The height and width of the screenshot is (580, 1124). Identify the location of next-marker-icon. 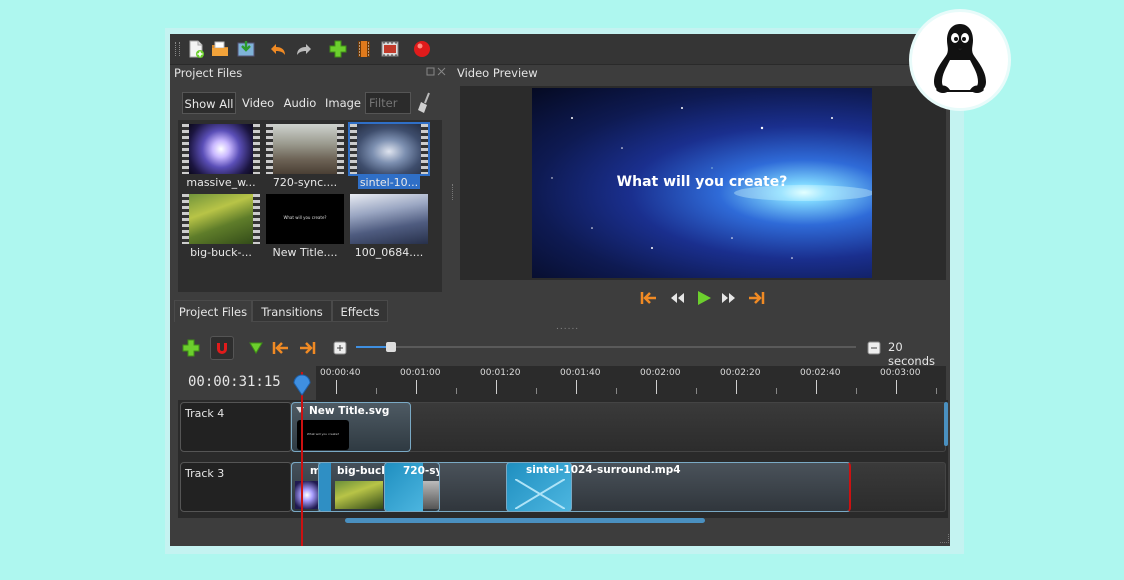
(307, 348).